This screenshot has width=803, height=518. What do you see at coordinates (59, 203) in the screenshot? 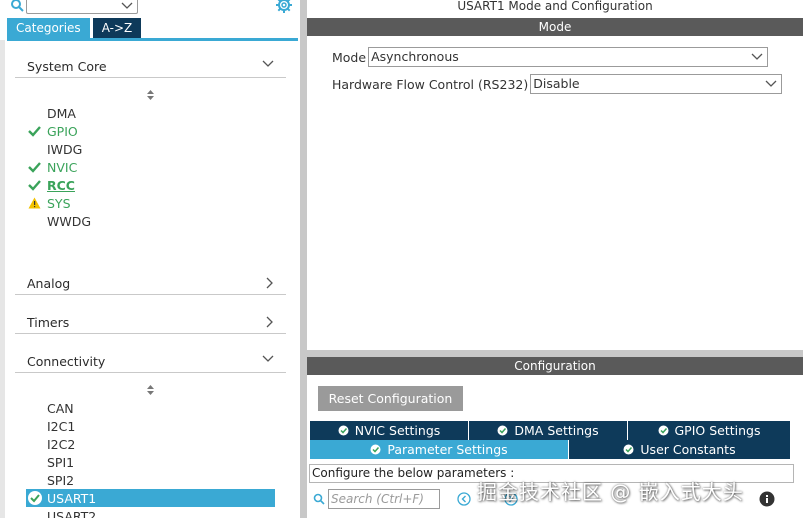
I see `item-label: SYS` at bounding box center [59, 203].